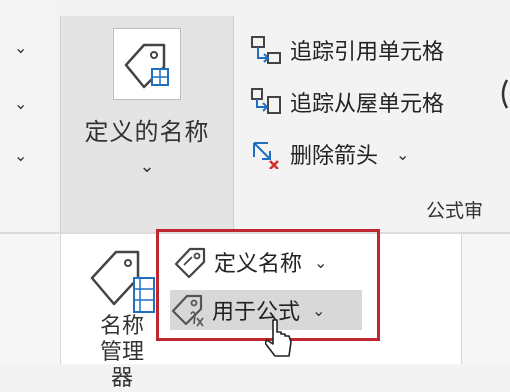  I want to click on remove-arrows-button: 删除箭头 ⌄, so click(329, 154).